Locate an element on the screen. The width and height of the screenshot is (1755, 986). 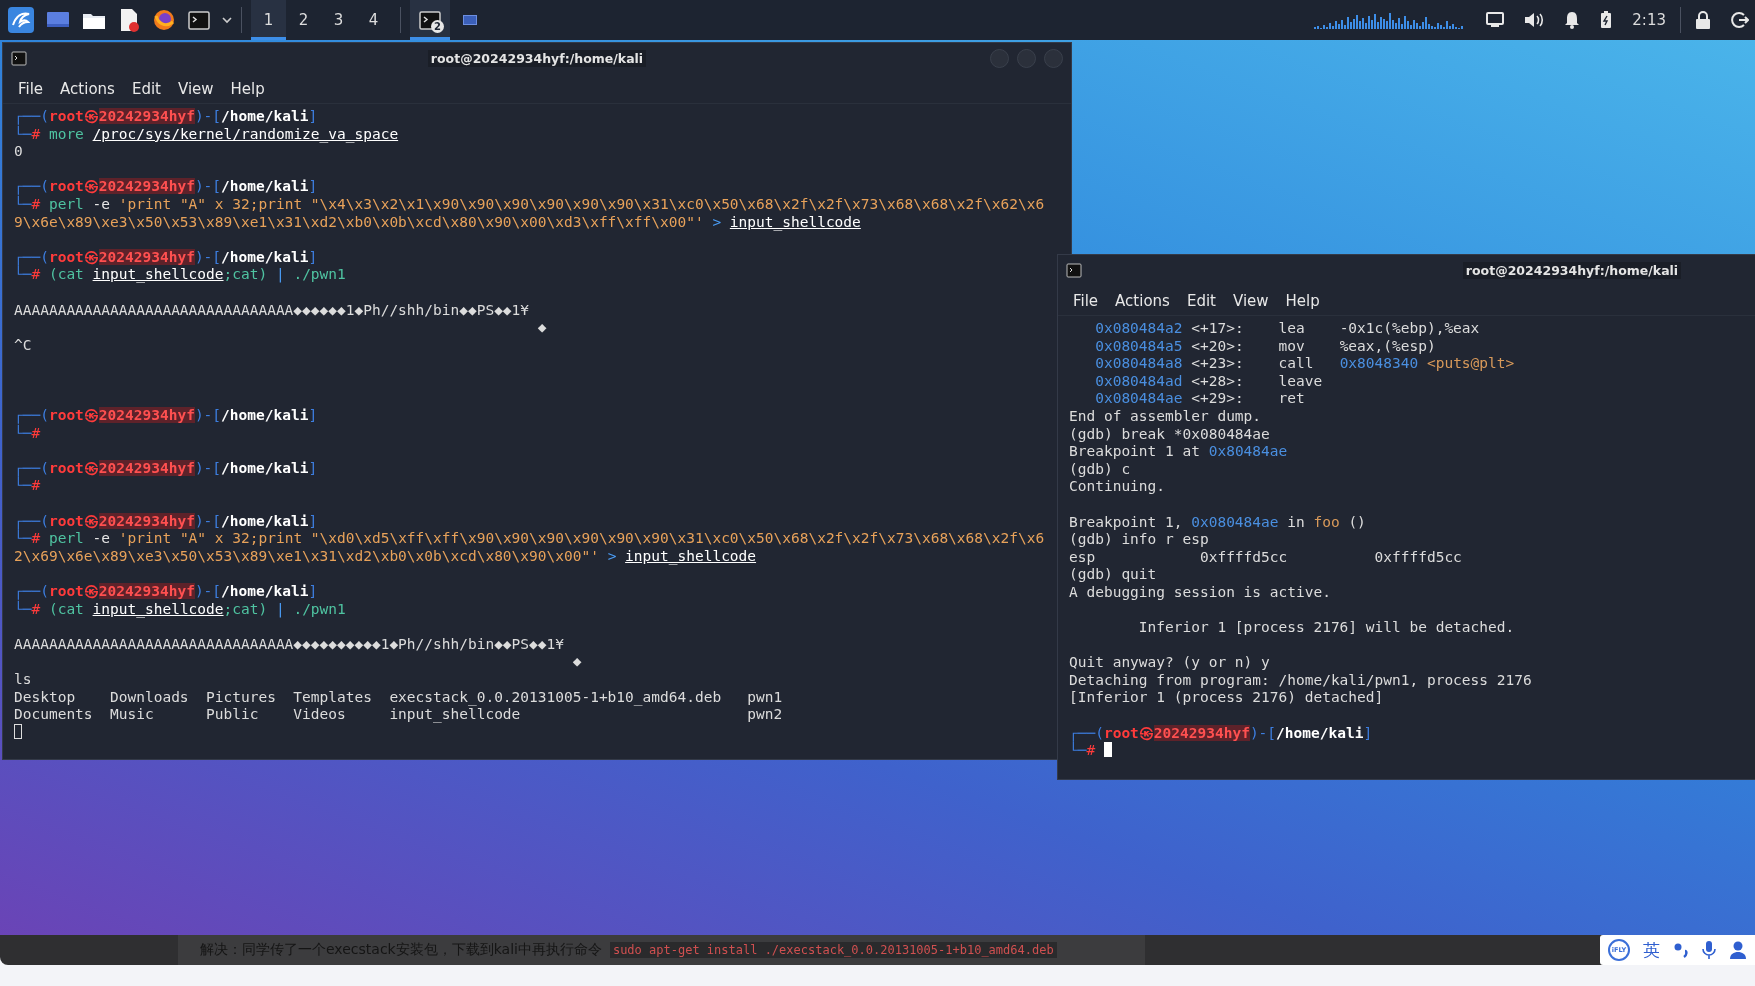
terminal-line: (gdb) info r esp is located at coordinates (1139, 540).